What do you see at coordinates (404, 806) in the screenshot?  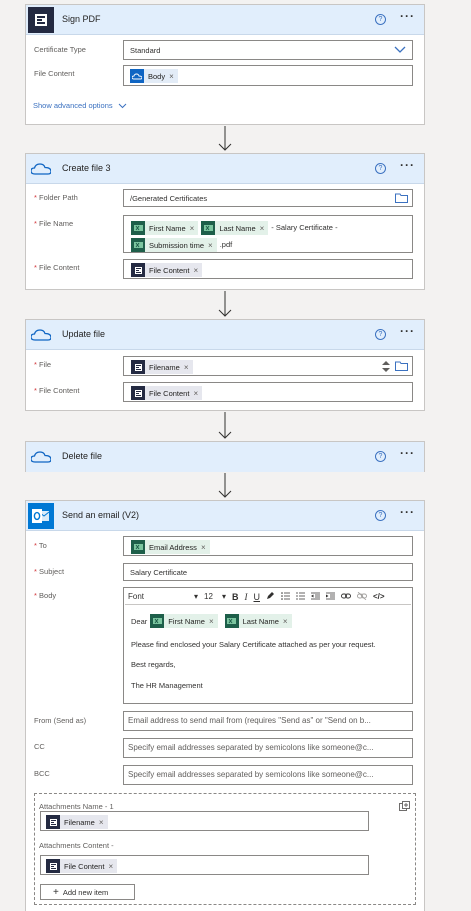 I see `attachments-array-icon` at bounding box center [404, 806].